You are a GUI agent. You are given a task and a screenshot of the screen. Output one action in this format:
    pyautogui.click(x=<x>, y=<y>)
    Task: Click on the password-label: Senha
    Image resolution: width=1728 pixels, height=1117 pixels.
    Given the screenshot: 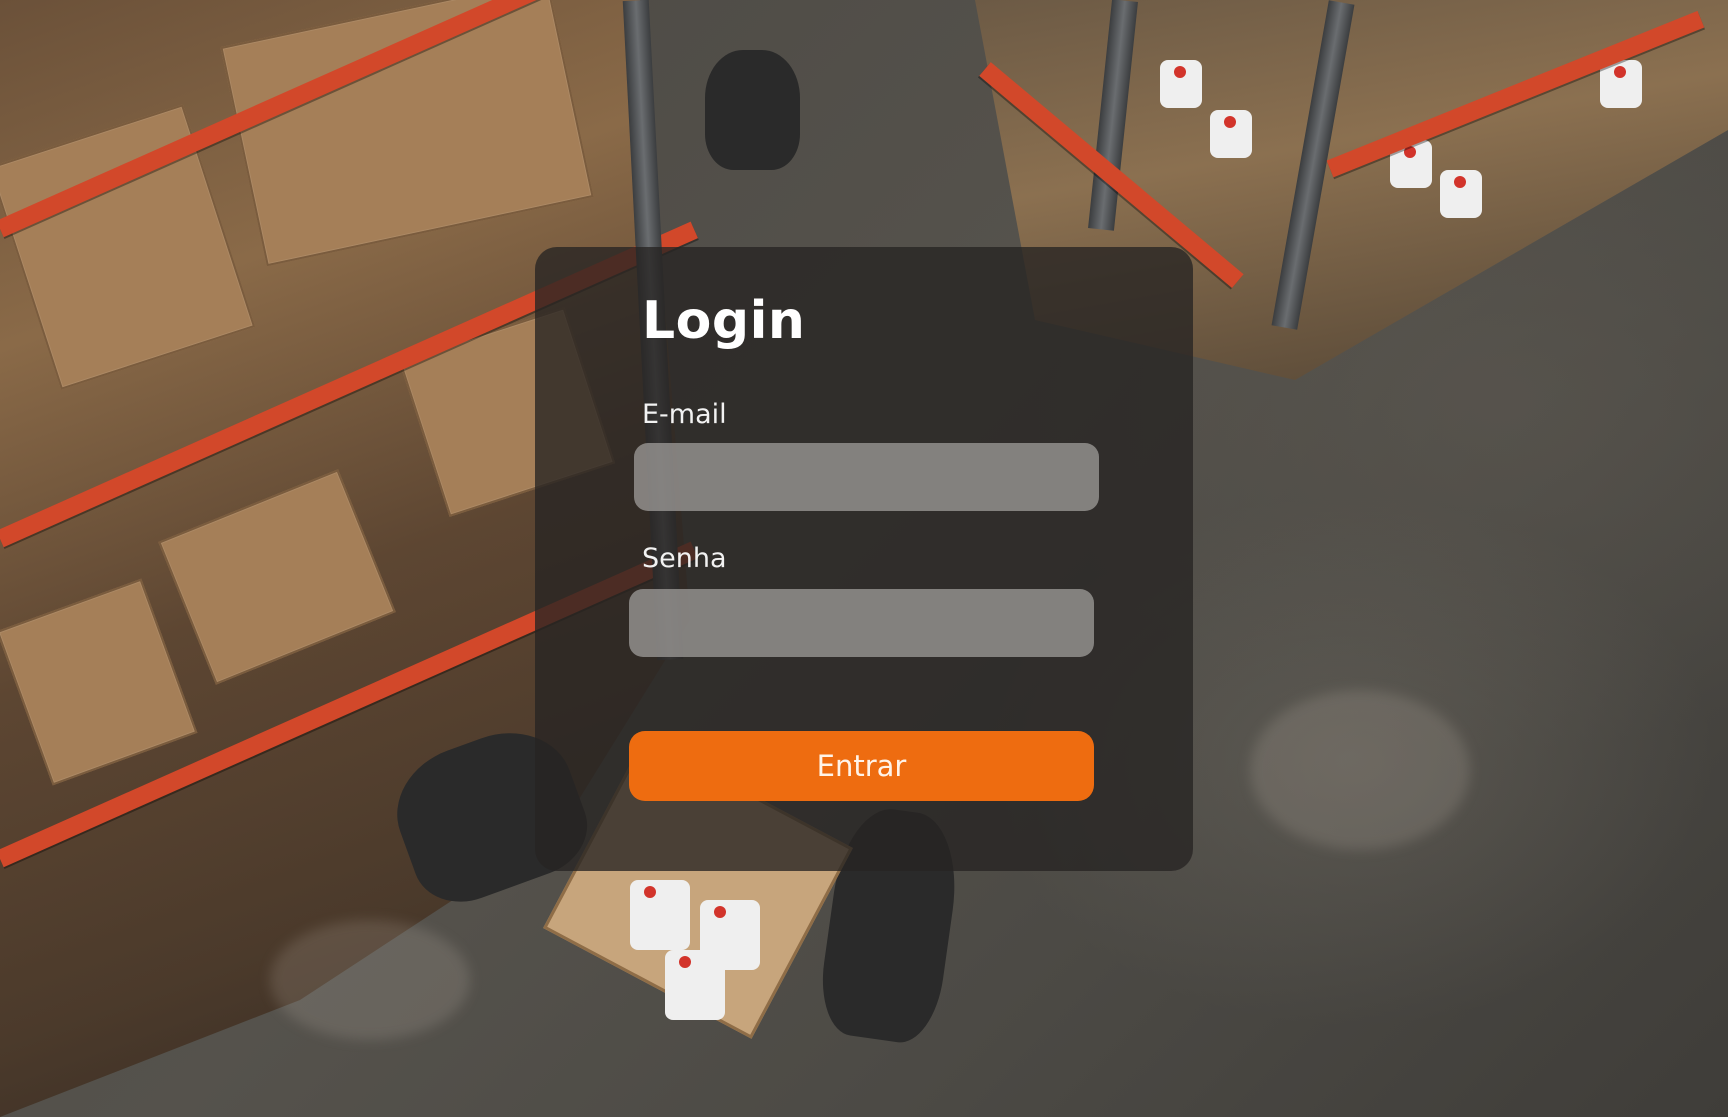 What is the action you would take?
    pyautogui.click(x=684, y=558)
    